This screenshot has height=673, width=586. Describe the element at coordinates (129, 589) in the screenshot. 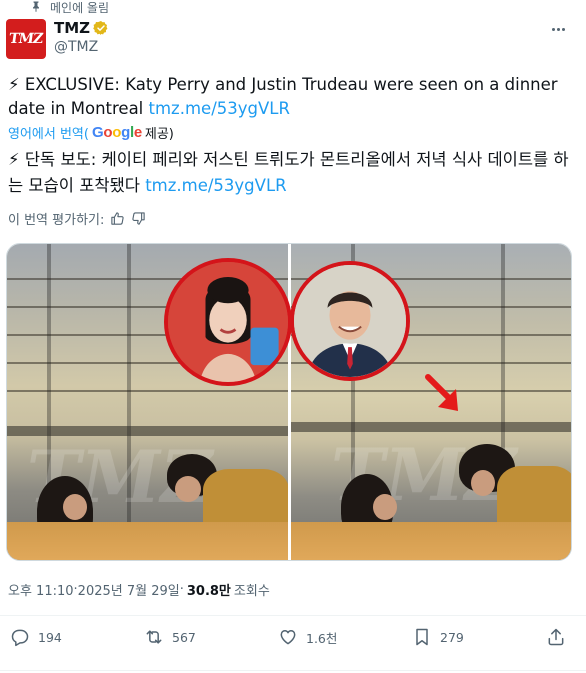

I see `tweet-date: 2025년 7월 29일` at that location.